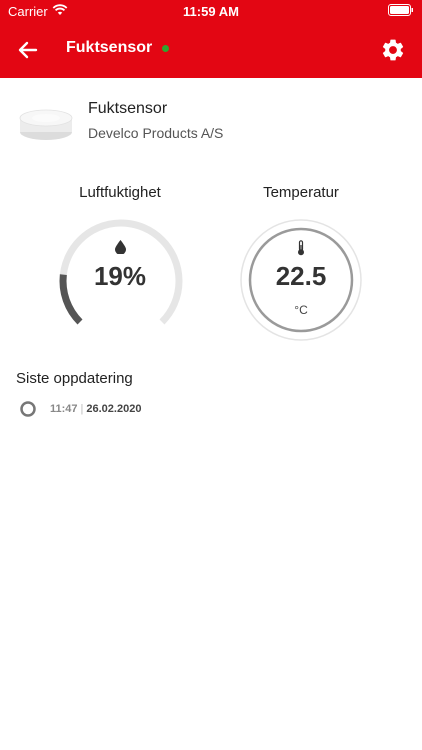 The height and width of the screenshot is (750, 422). Describe the element at coordinates (211, 50) in the screenshot. I see `nav-bar: Fuktsensor` at that location.